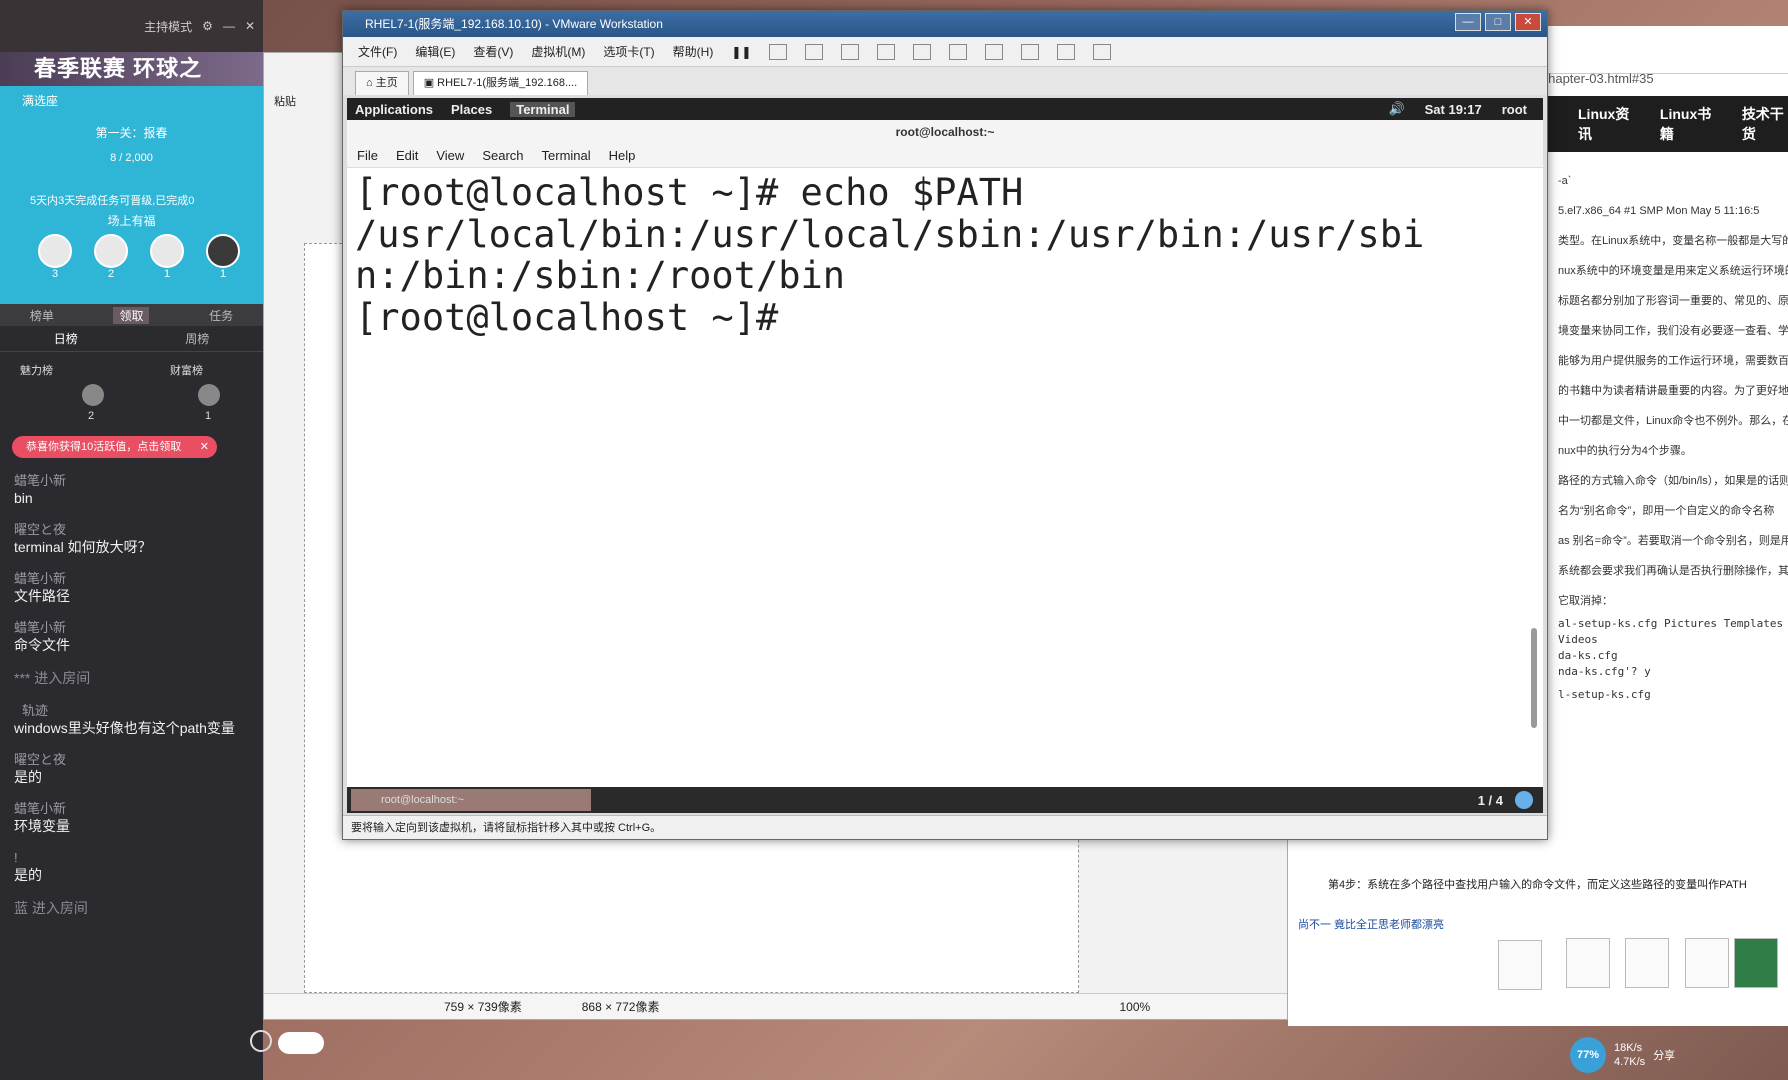  What do you see at coordinates (207, 26) in the screenshot?
I see `settings-icon: ⚙` at bounding box center [207, 26].